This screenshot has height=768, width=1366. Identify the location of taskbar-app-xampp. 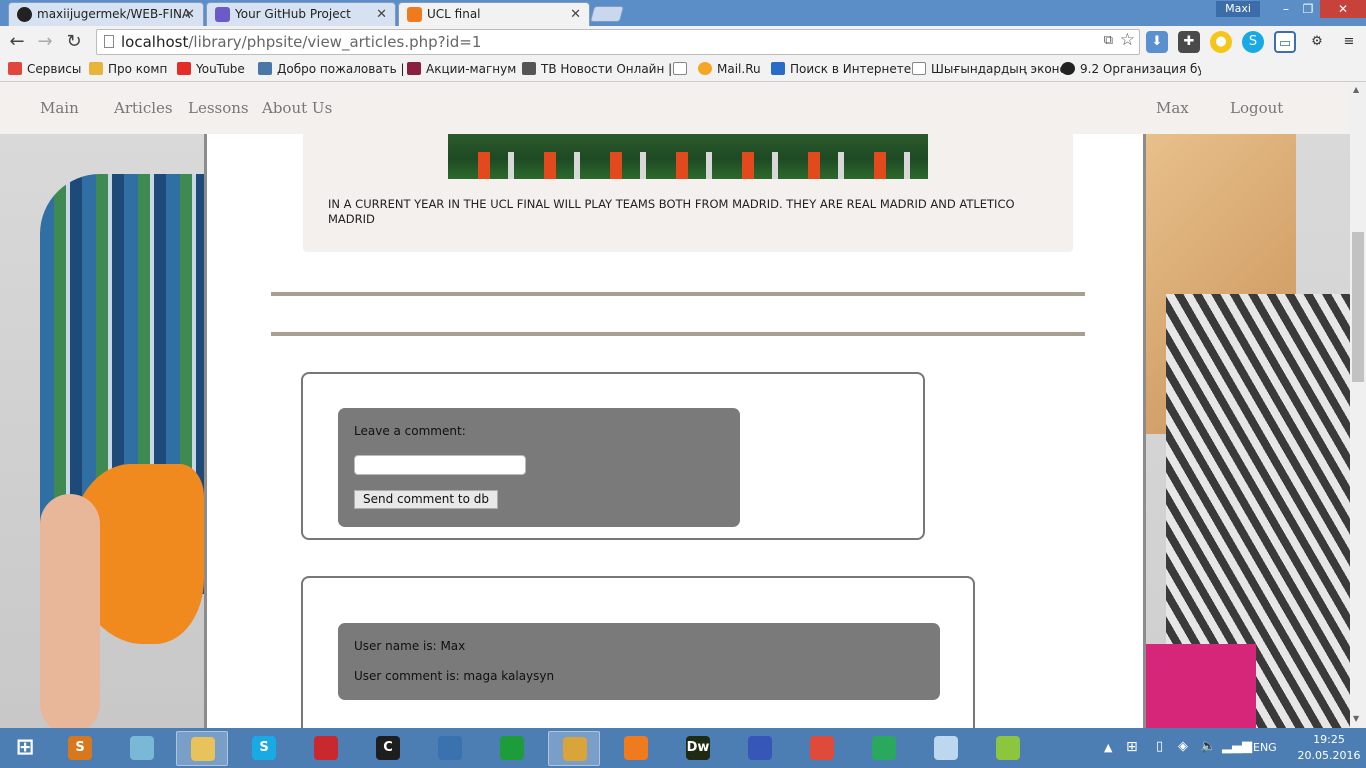
(636, 748).